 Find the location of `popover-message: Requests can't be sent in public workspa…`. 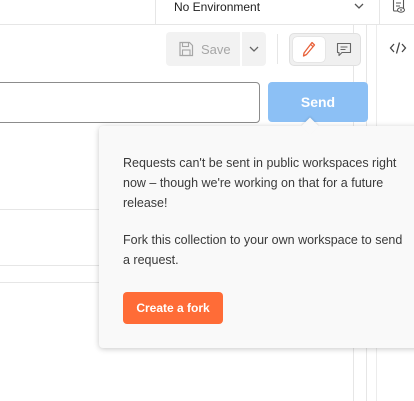

popover-message: Requests can't be sent in public workspa… is located at coordinates (260, 183).